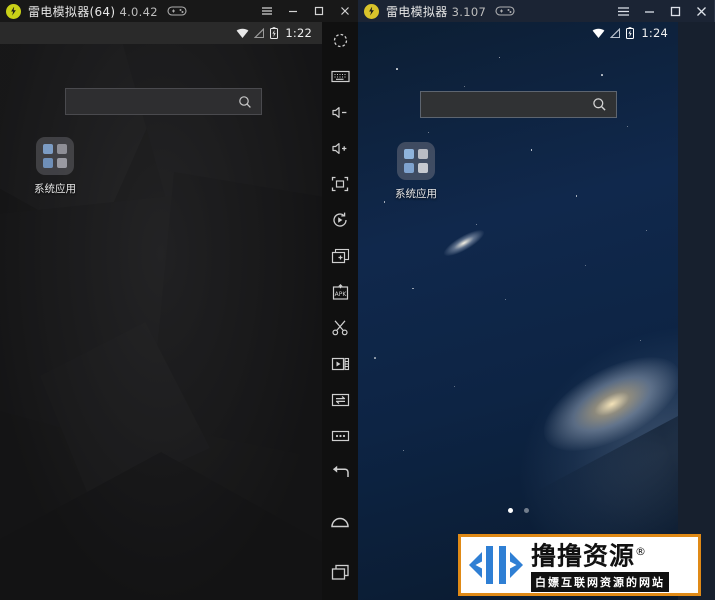  What do you see at coordinates (340, 328) in the screenshot?
I see `screenshot-scissors-icon` at bounding box center [340, 328].